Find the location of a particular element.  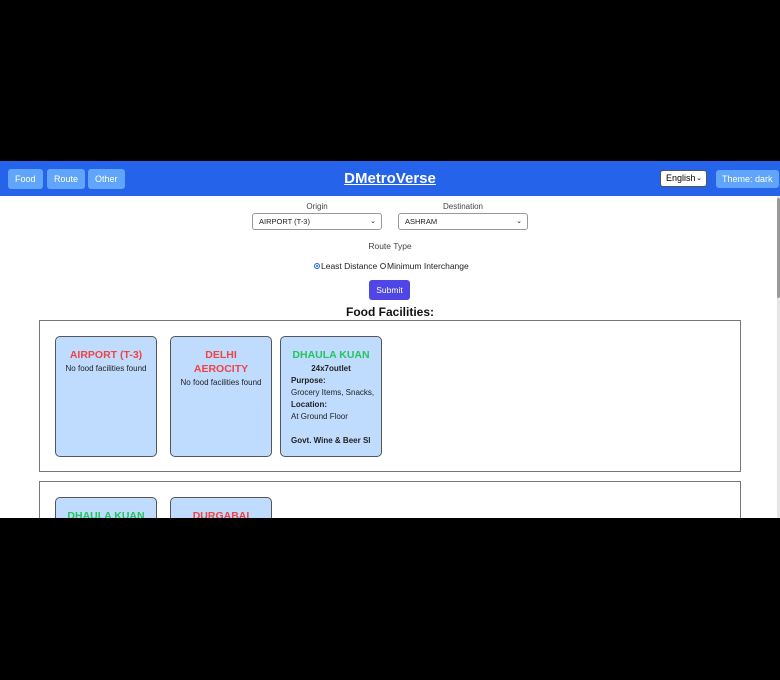

least-distance-option: Least Distance is located at coordinates (345, 266).